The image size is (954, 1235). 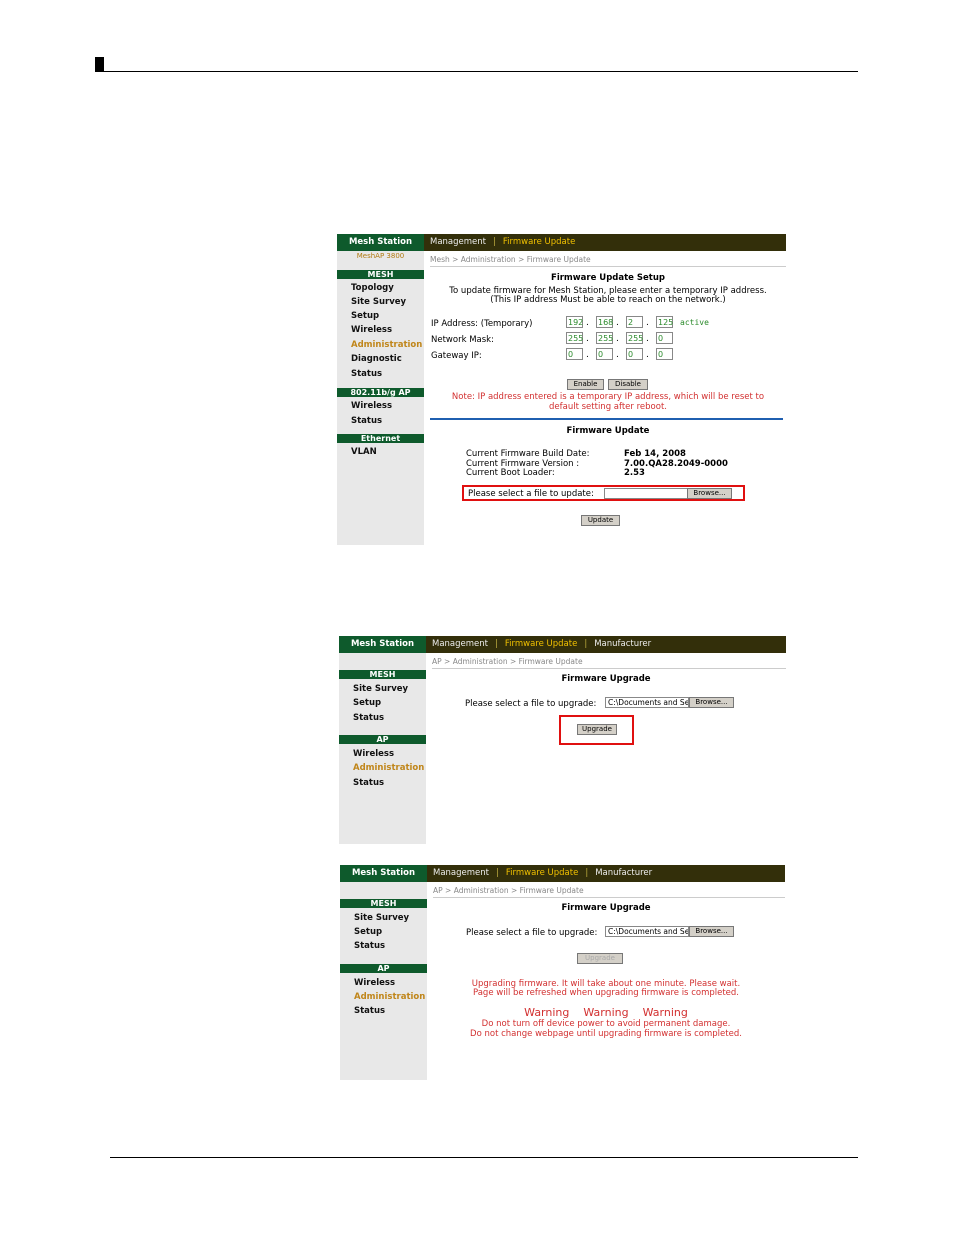 I want to click on ip-label: IP Address: (Temporary), so click(x=482, y=324).